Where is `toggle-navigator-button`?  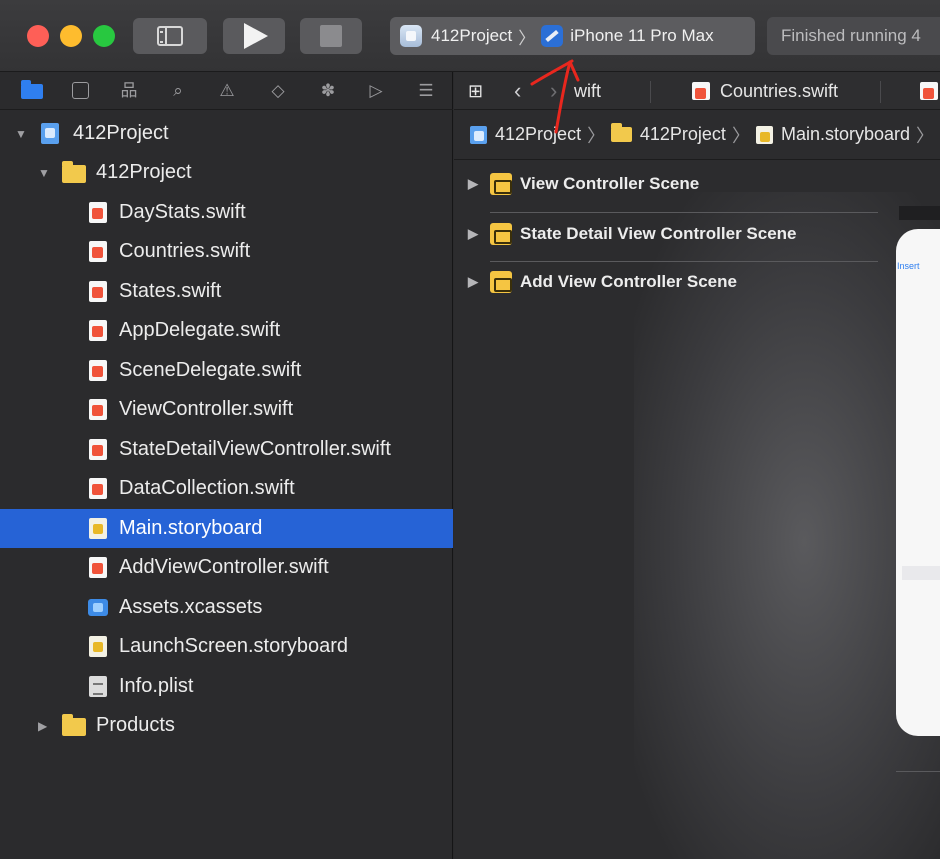 toggle-navigator-button is located at coordinates (170, 36).